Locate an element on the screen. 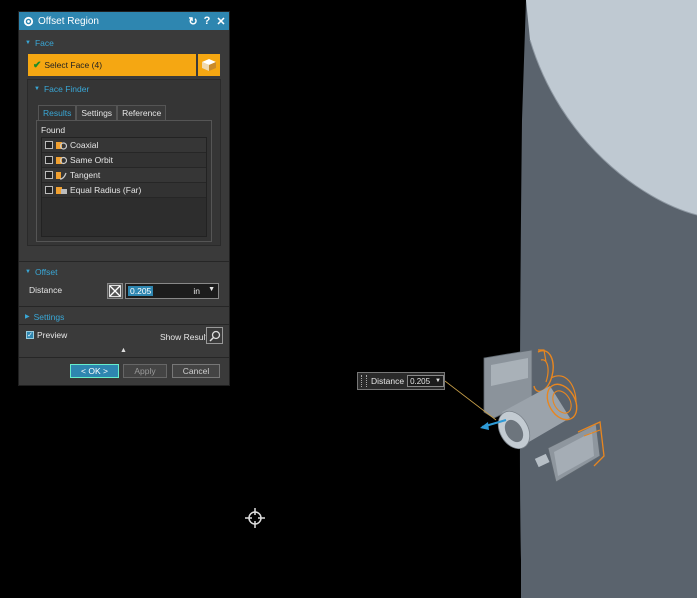 This screenshot has height=598, width=697. list-item: Tangent is located at coordinates (124, 175).